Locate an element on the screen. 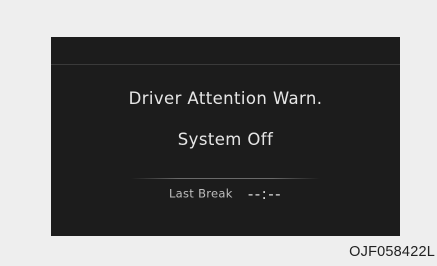  last-break-divider is located at coordinates (225, 178).